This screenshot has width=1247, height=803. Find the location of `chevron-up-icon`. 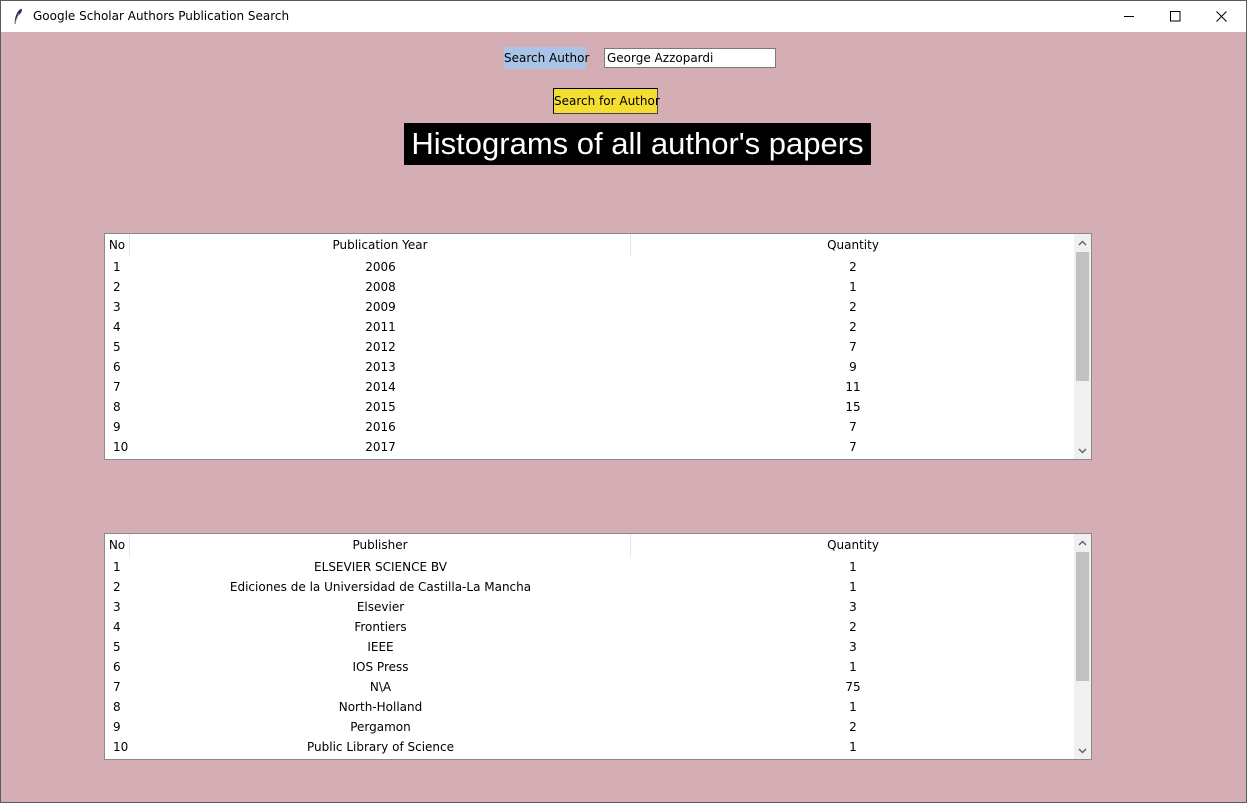

chevron-up-icon is located at coordinates (1082, 542).